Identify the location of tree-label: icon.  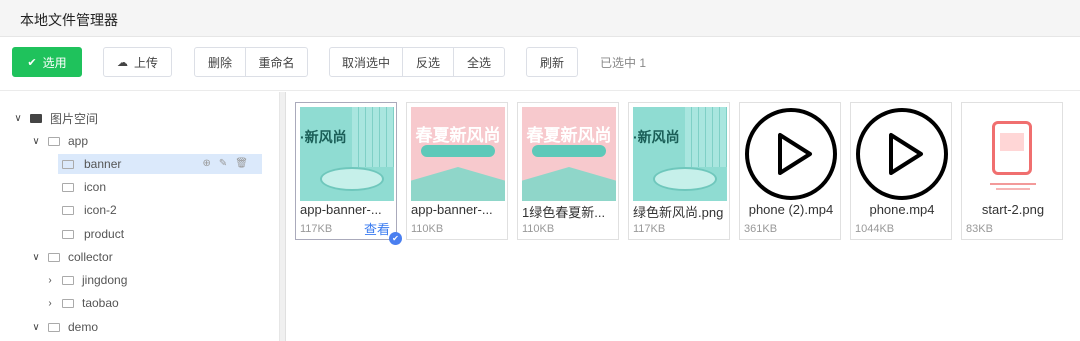
(95, 187).